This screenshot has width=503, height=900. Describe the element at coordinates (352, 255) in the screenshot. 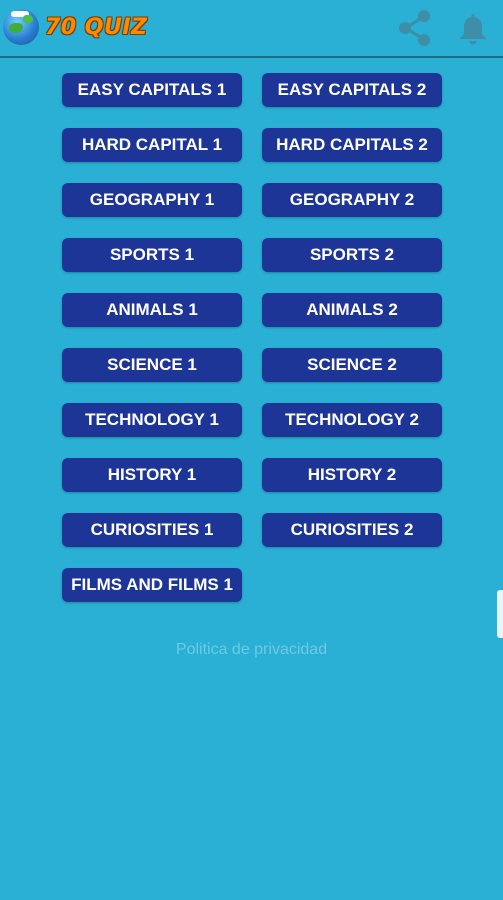

I see `quiz-button-sports-2: SPORTS 2` at that location.